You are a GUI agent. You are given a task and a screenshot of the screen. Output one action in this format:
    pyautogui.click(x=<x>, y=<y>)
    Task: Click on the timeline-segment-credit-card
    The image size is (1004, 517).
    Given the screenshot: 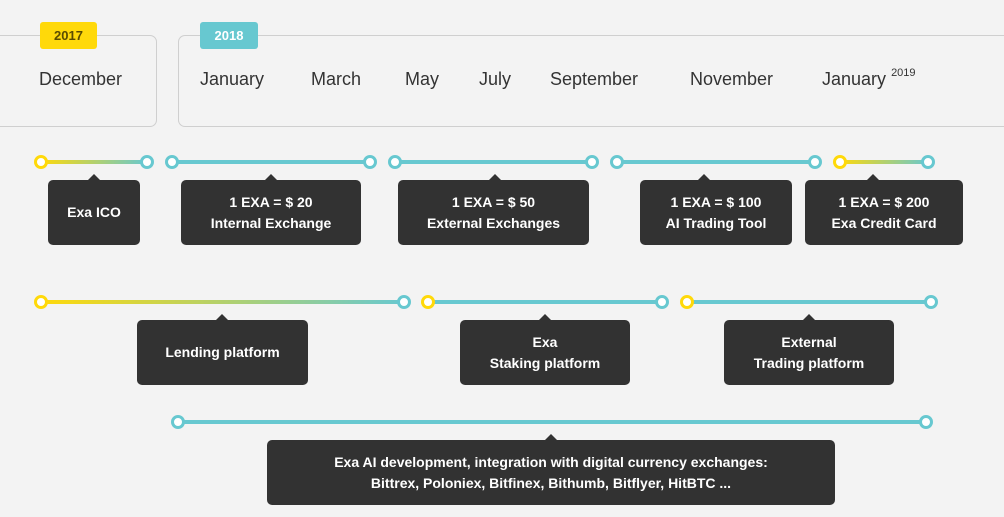 What is the action you would take?
    pyautogui.click(x=884, y=162)
    